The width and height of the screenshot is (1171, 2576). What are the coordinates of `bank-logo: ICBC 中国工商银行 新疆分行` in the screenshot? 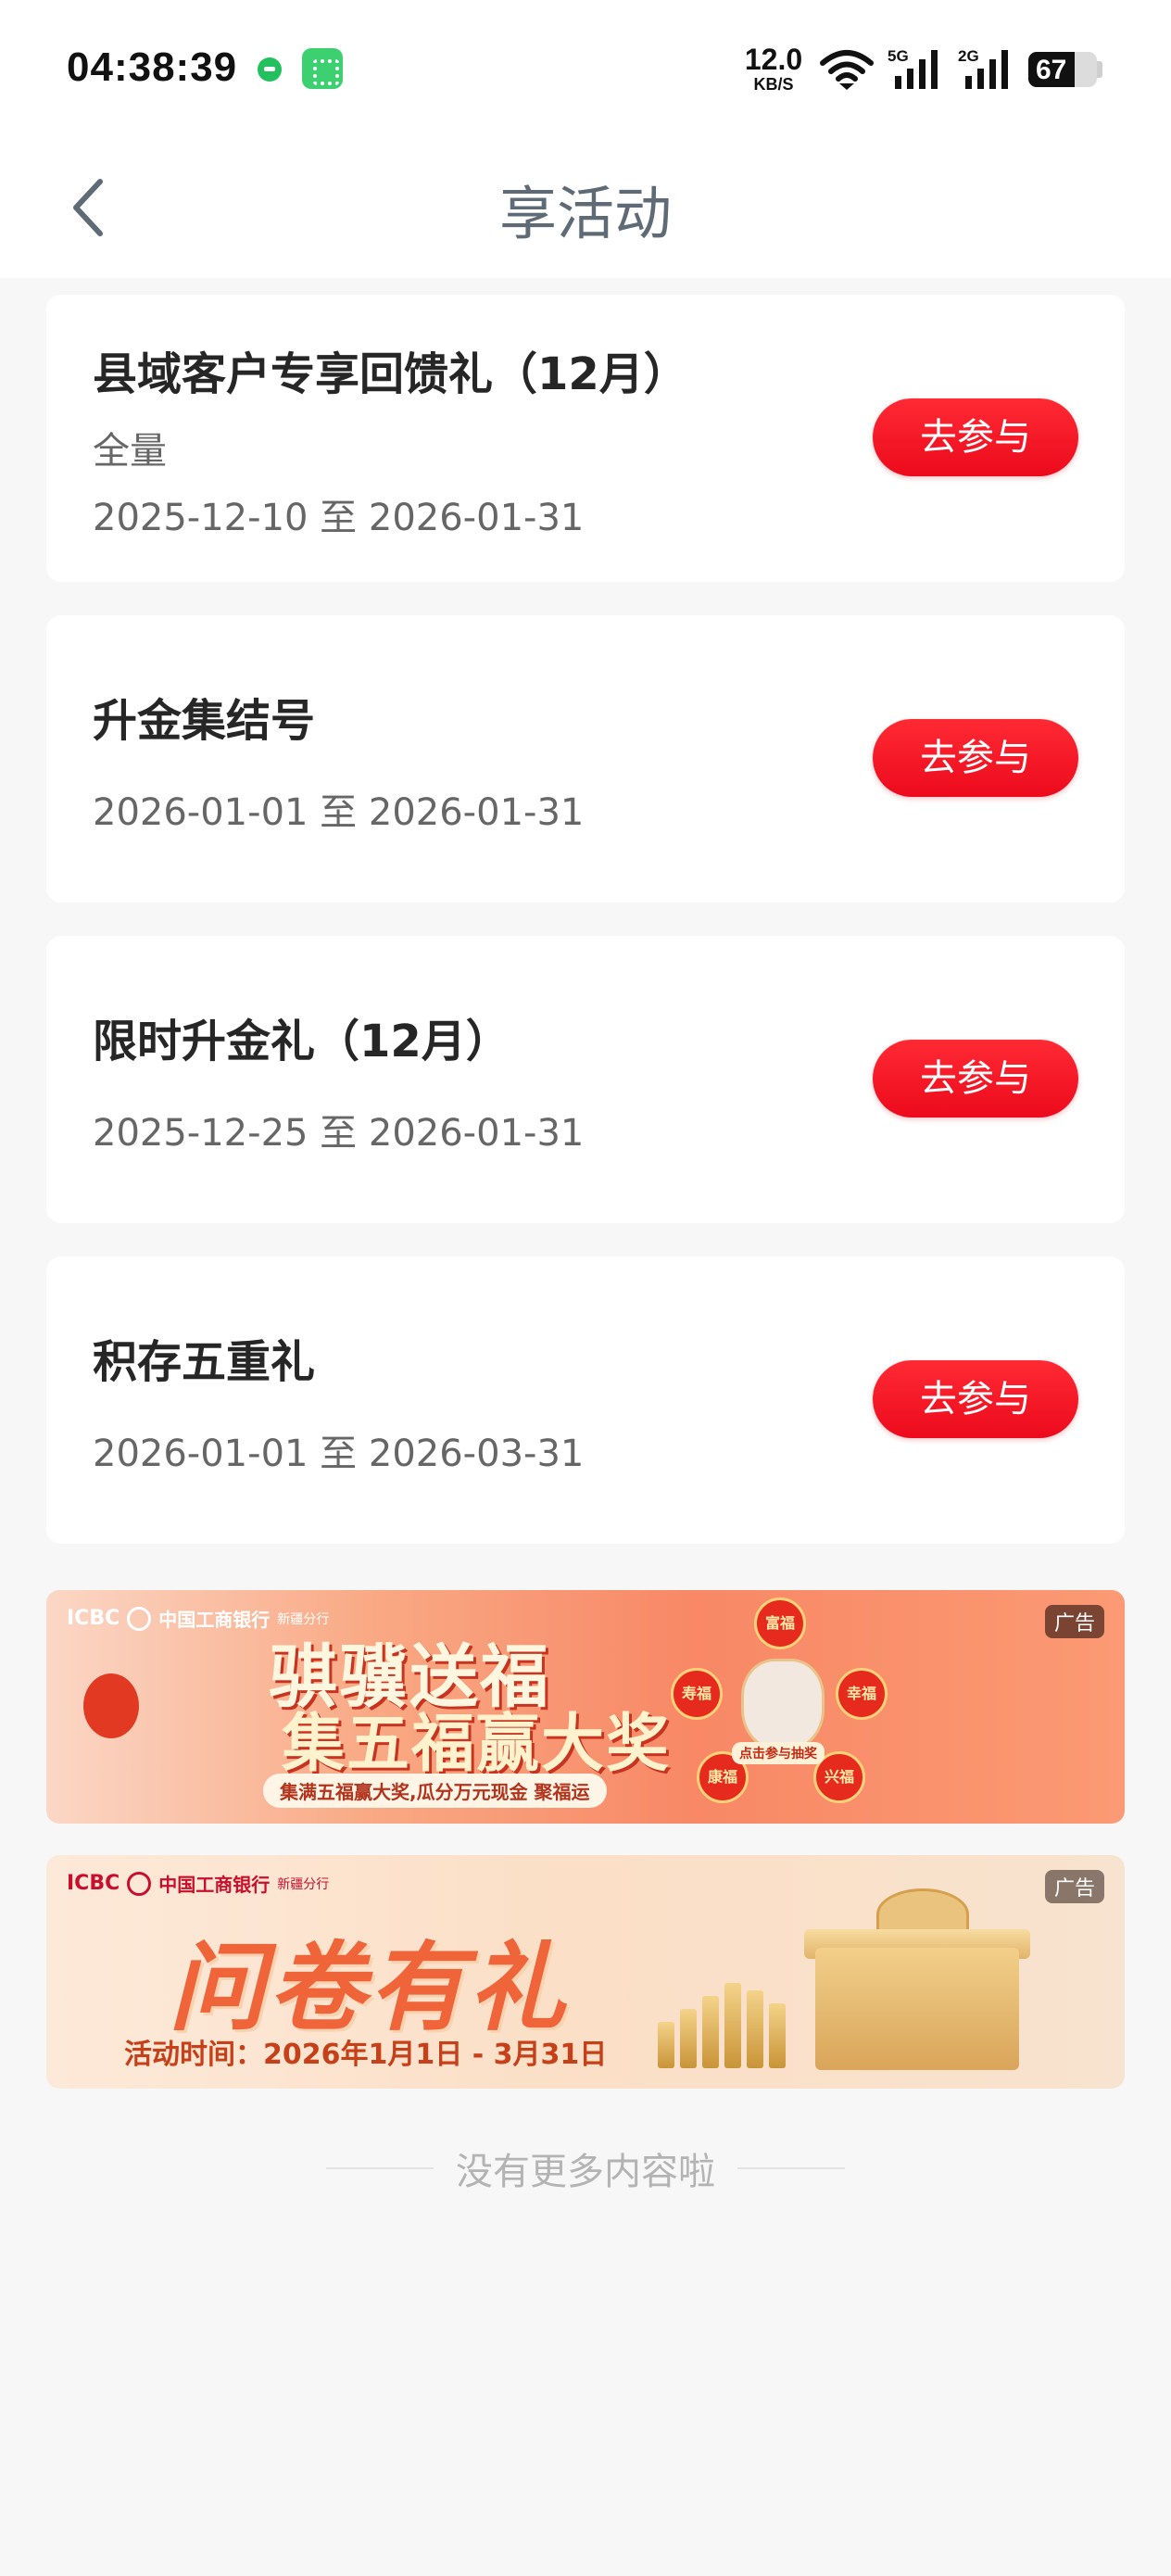 It's located at (198, 1883).